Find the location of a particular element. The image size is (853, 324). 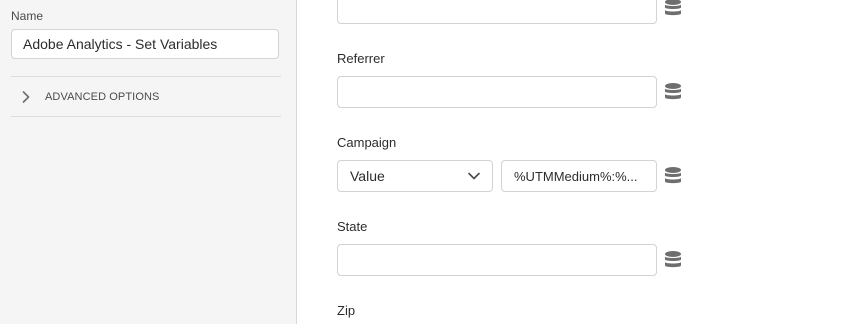

chevron-down-icon is located at coordinates (474, 176).